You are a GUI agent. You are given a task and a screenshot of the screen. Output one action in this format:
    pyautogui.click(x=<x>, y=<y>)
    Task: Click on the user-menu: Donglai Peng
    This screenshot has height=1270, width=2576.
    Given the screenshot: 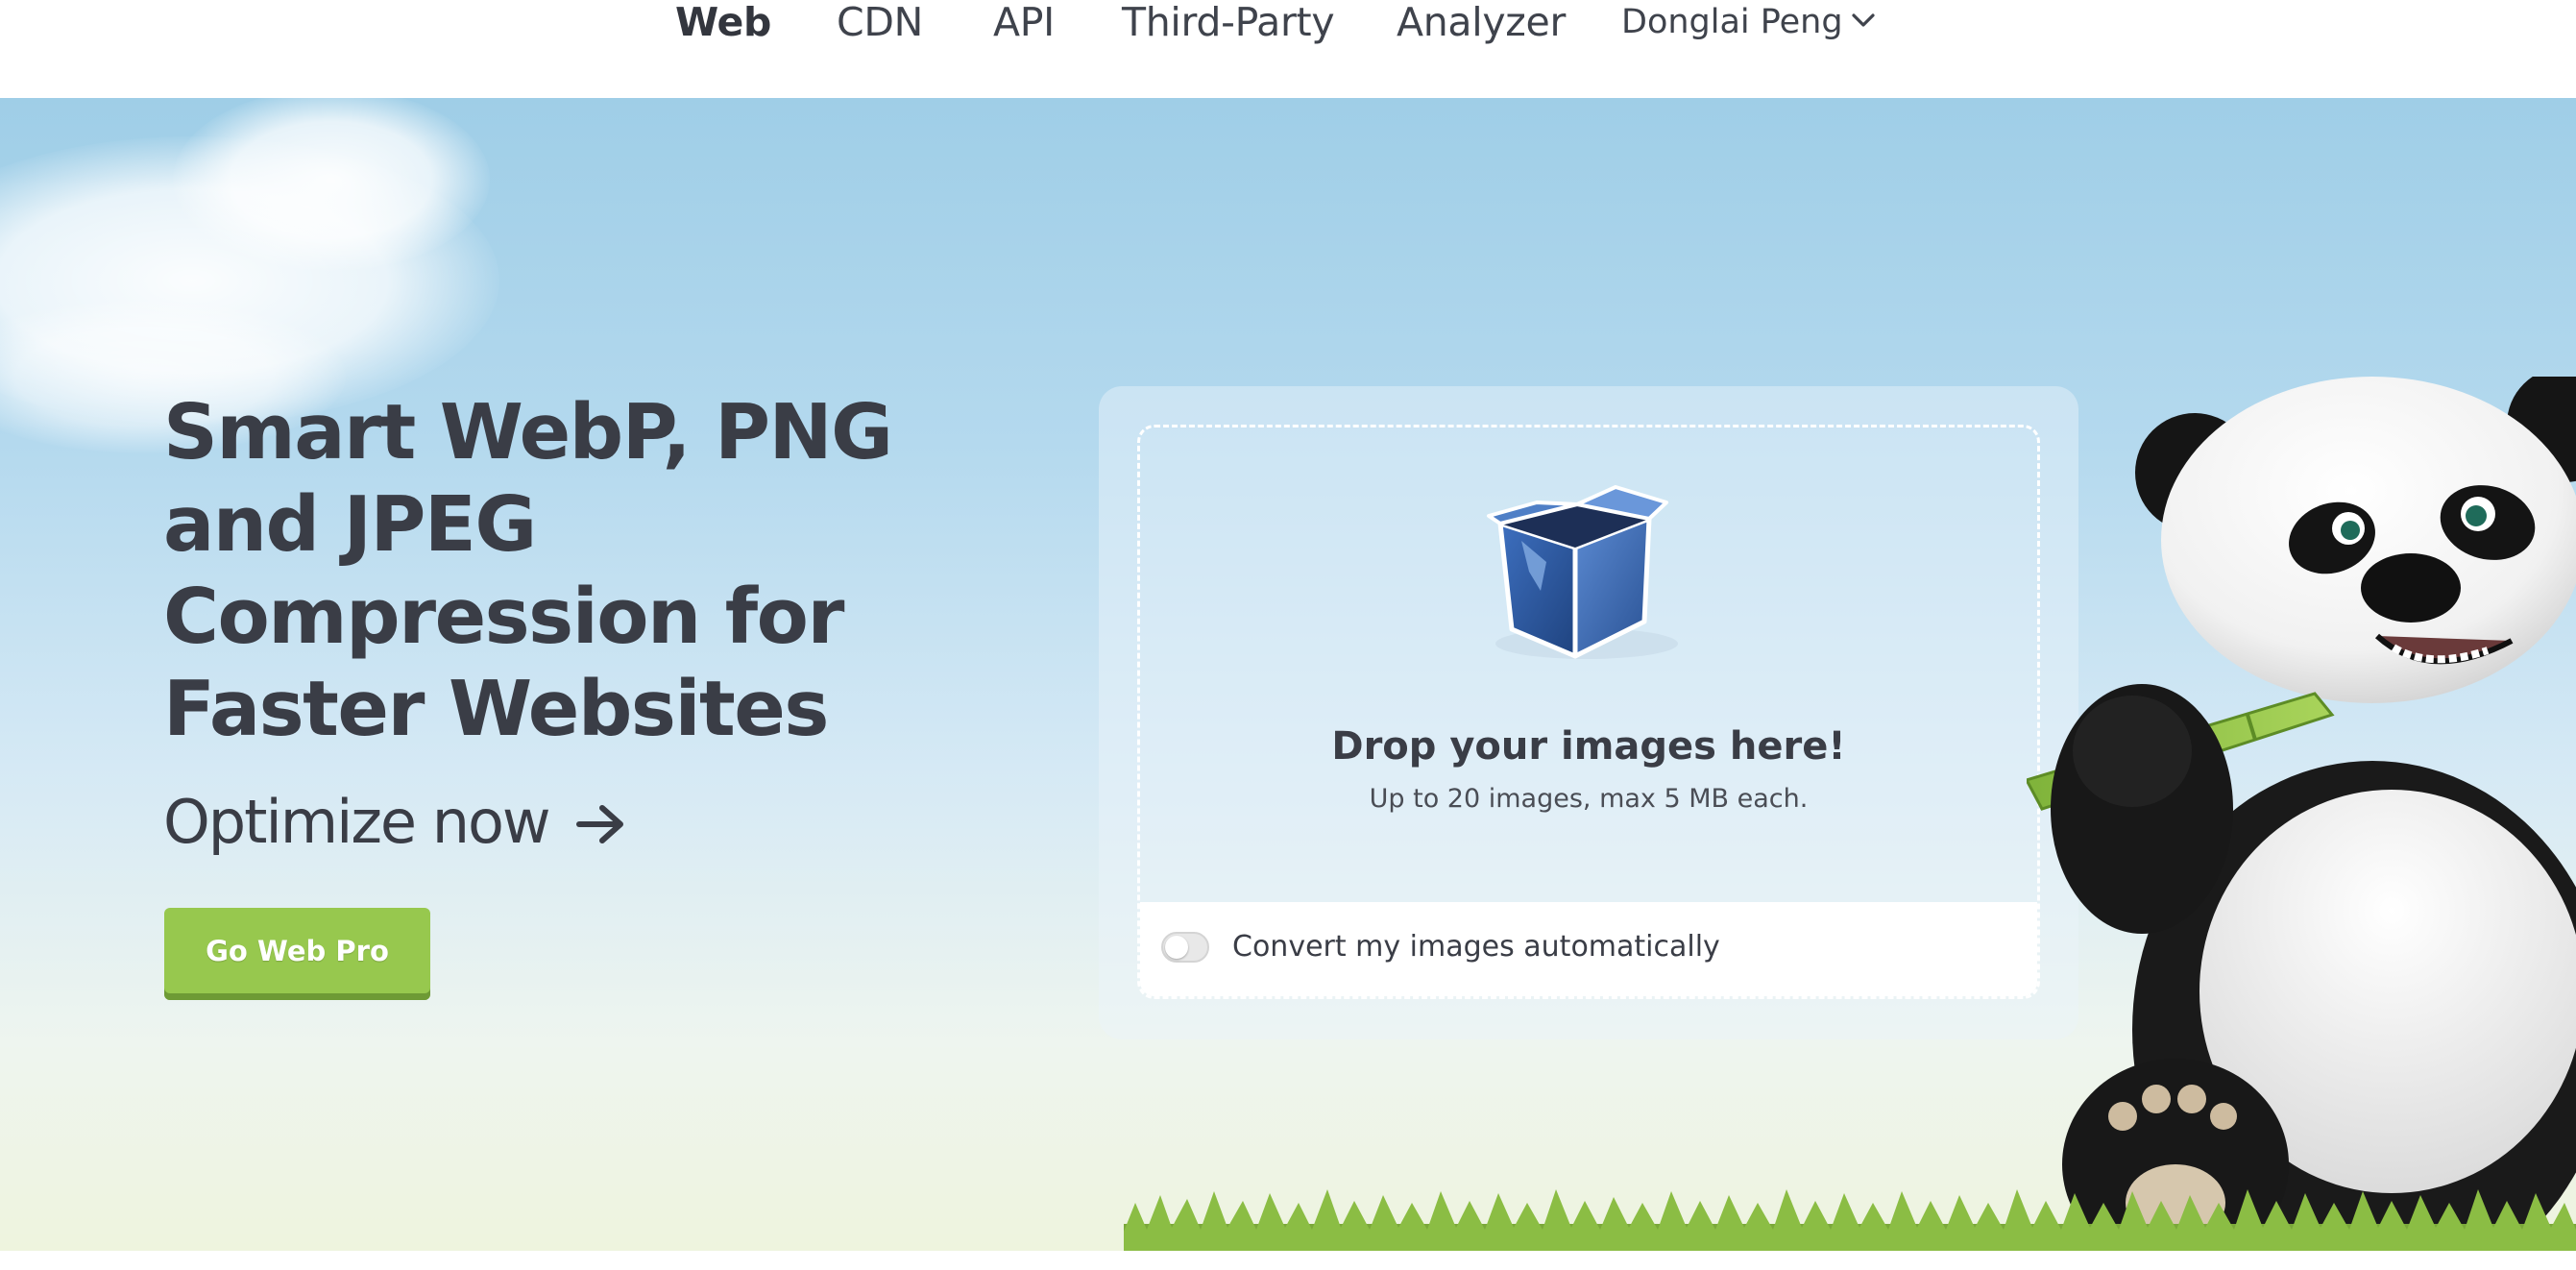 What is the action you would take?
    pyautogui.click(x=1748, y=22)
    